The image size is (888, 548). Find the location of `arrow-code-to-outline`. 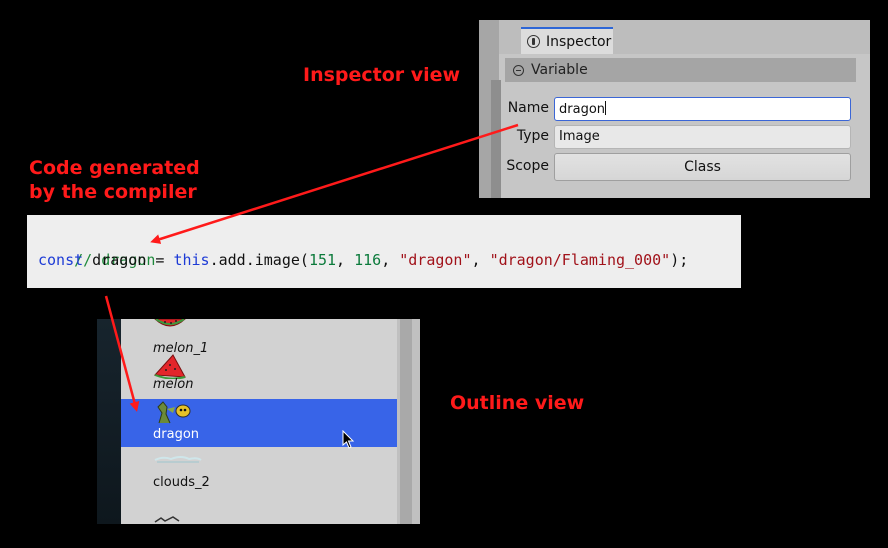

arrow-code-to-outline is located at coordinates (122, 353).